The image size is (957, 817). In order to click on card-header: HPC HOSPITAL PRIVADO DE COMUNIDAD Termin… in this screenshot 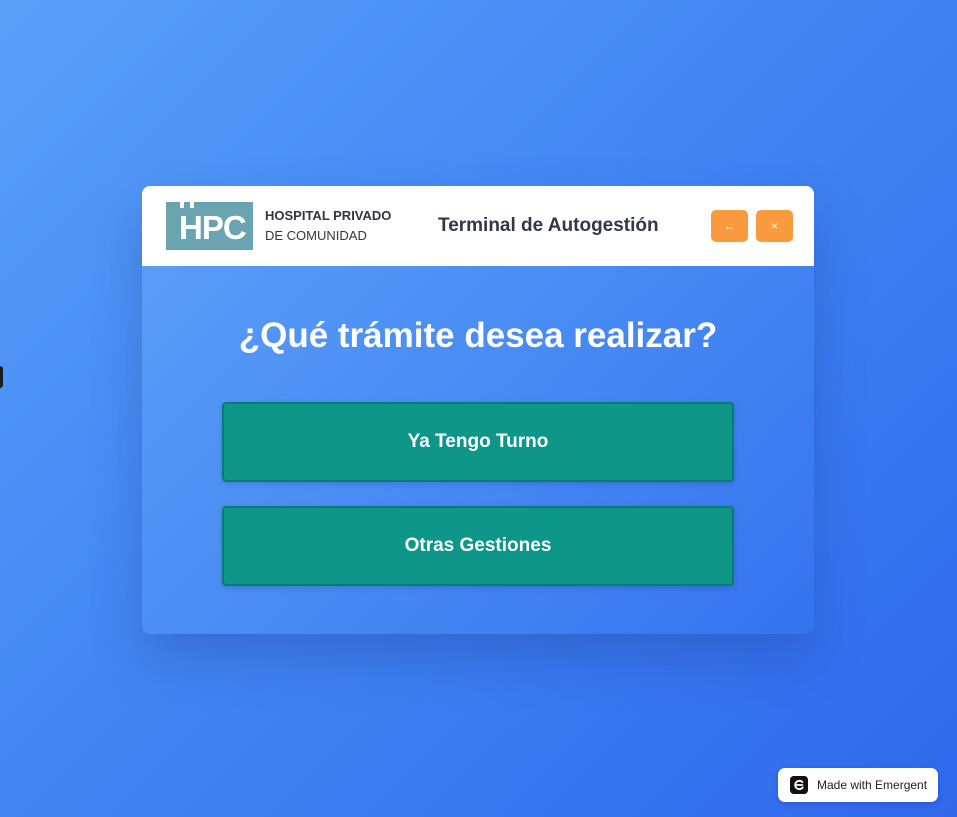, I will do `click(478, 226)`.